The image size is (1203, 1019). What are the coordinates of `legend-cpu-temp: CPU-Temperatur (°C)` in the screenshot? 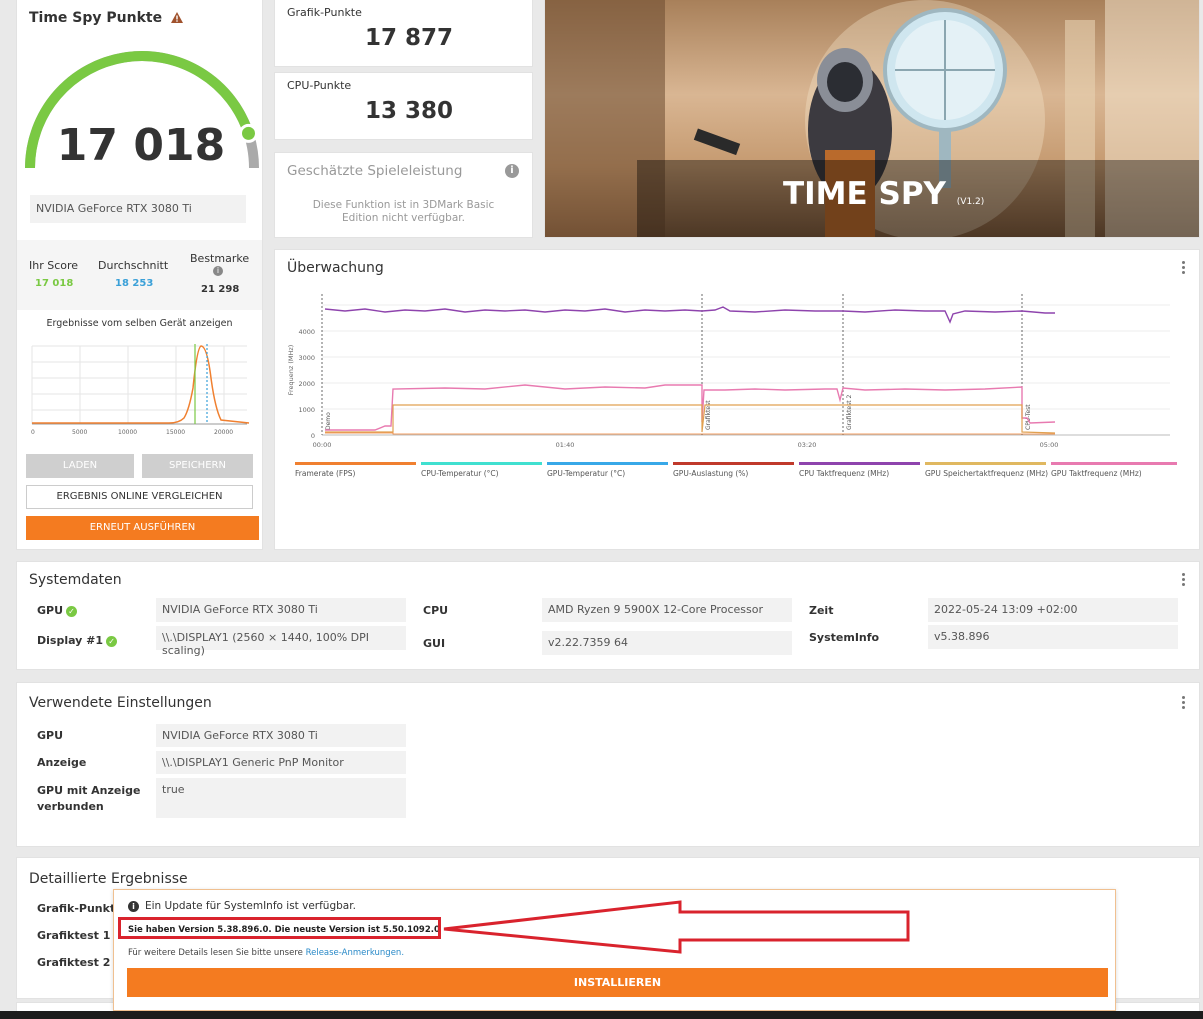 It's located at (460, 473).